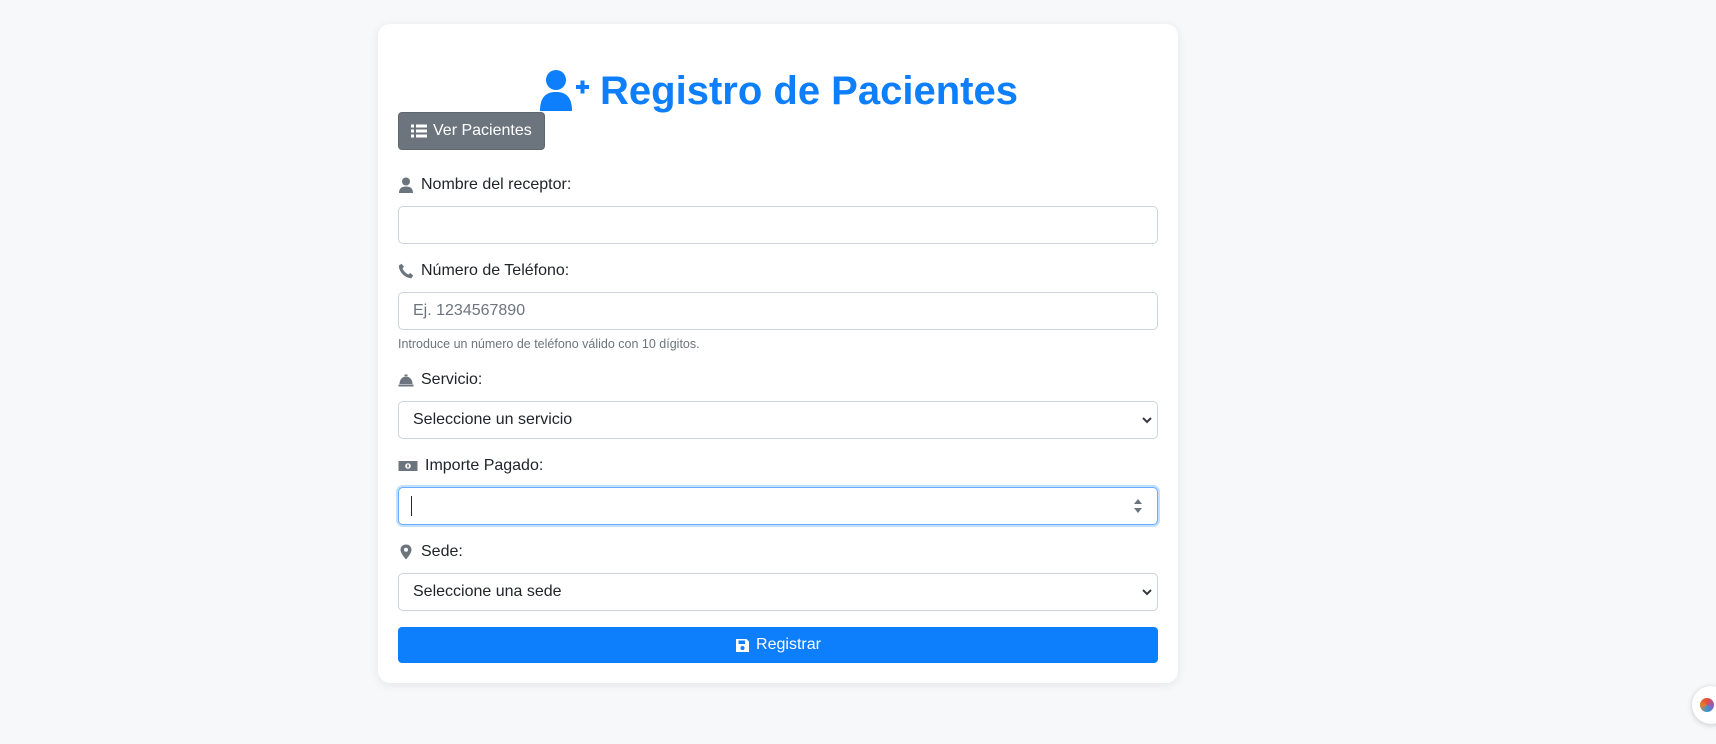  I want to click on number-spinner-icon, so click(1138, 506).